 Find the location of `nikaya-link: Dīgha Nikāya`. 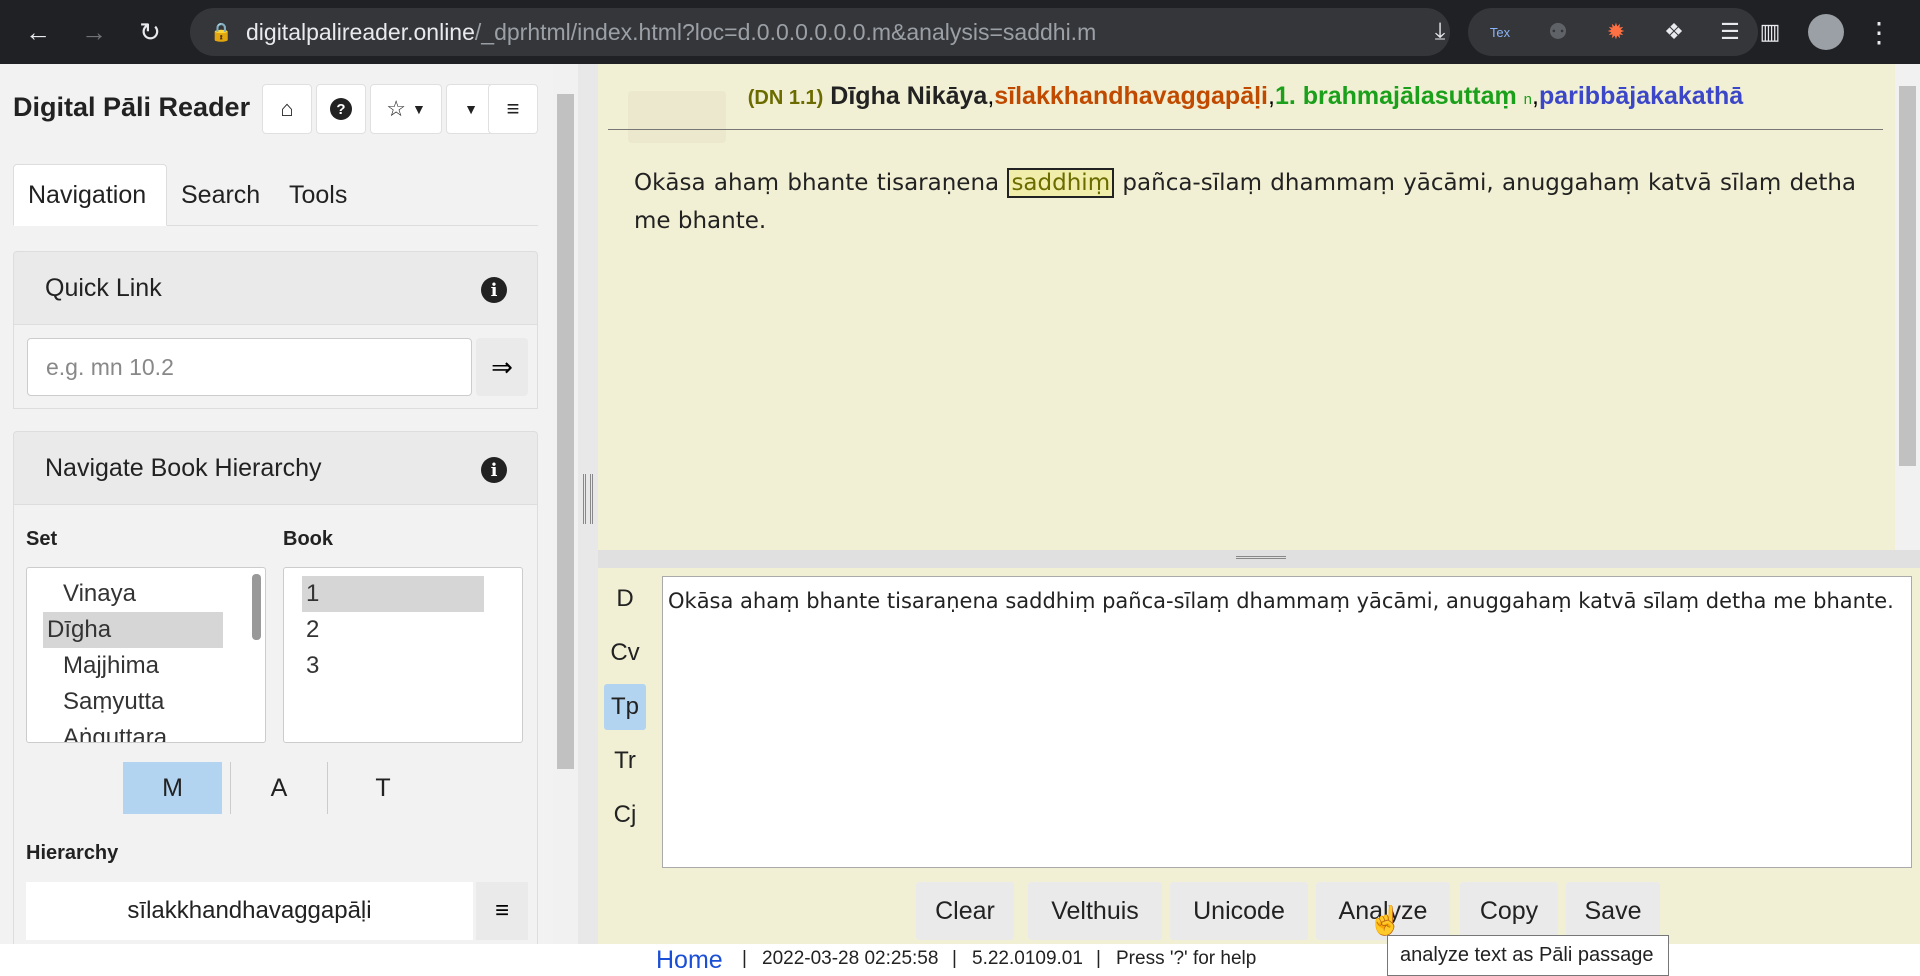

nikaya-link: Dīgha Nikāya is located at coordinates (908, 96).